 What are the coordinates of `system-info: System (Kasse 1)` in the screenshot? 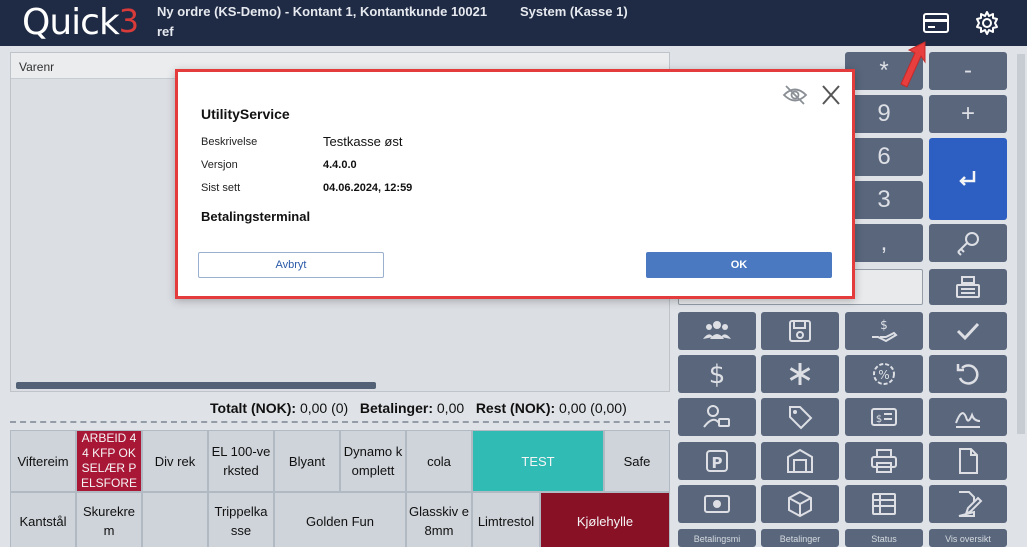 It's located at (574, 11).